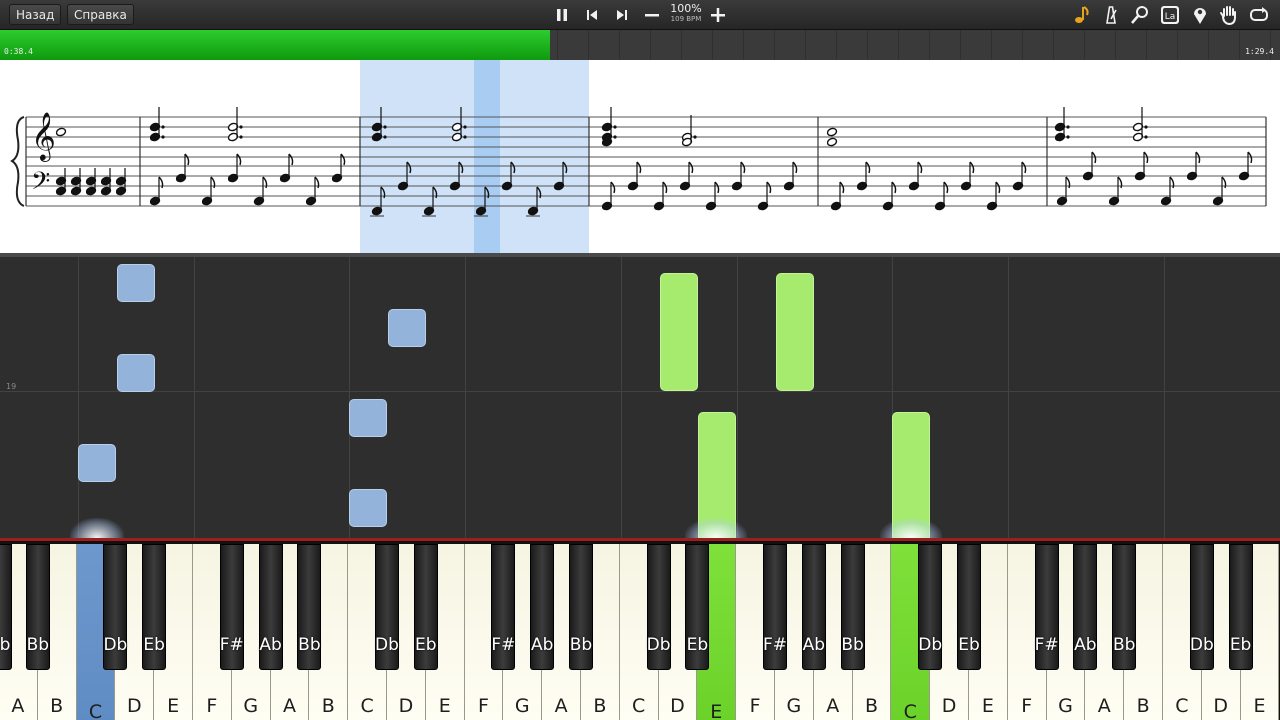 The width and height of the screenshot is (1280, 720). Describe the element at coordinates (231, 645) in the screenshot. I see `black-key-label: F#` at that location.